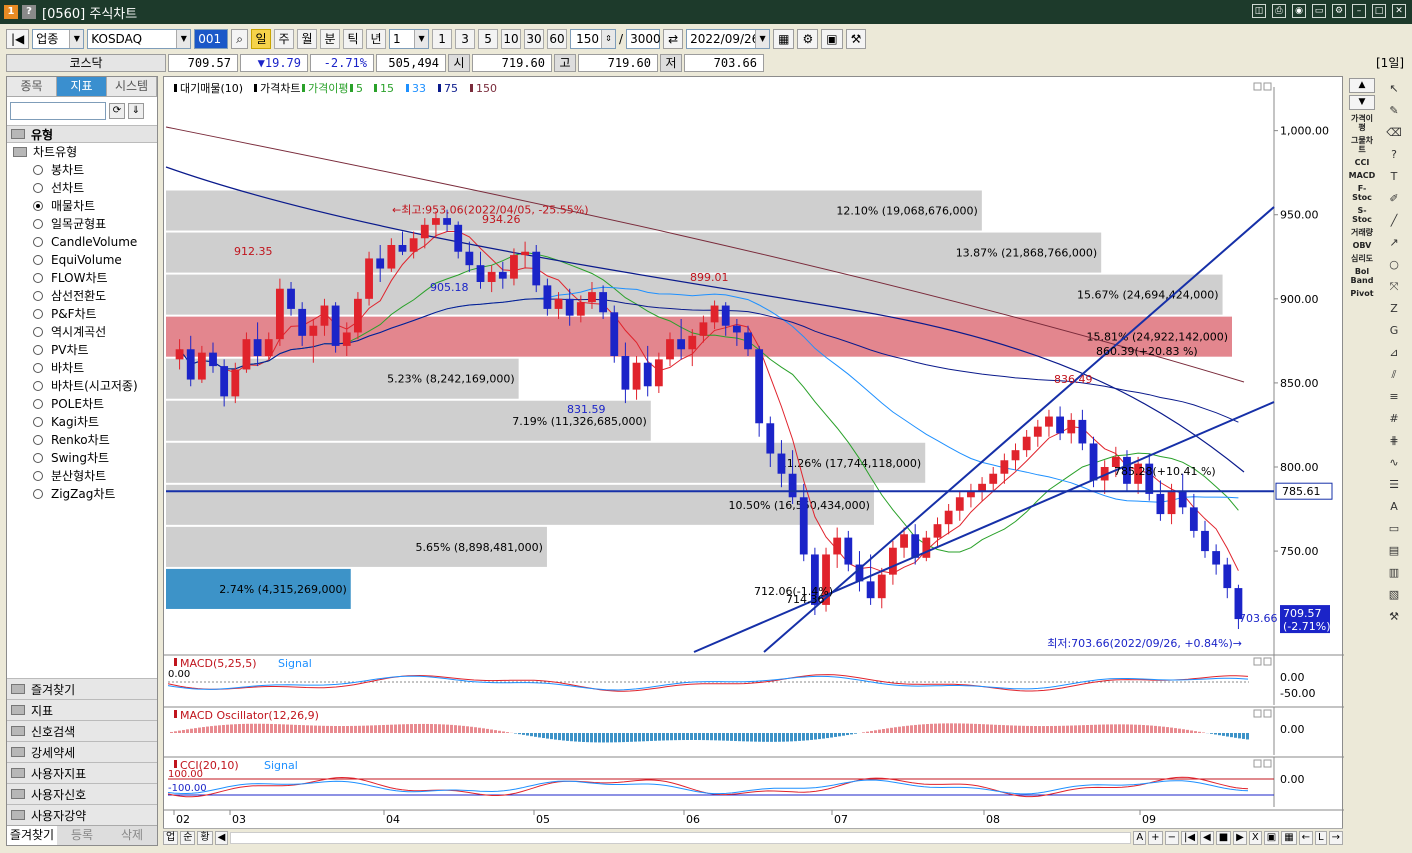  What do you see at coordinates (1319, 11) in the screenshot?
I see `minimize-tray-icon: ▭` at bounding box center [1319, 11].